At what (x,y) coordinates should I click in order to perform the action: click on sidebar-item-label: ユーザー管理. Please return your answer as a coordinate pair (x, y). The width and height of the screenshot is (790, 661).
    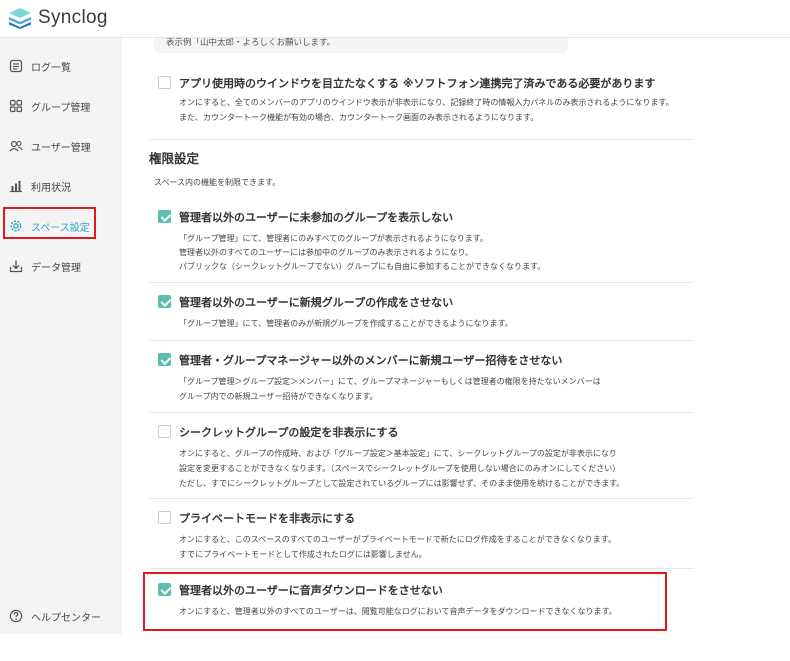
    Looking at the image, I should click on (61, 148).